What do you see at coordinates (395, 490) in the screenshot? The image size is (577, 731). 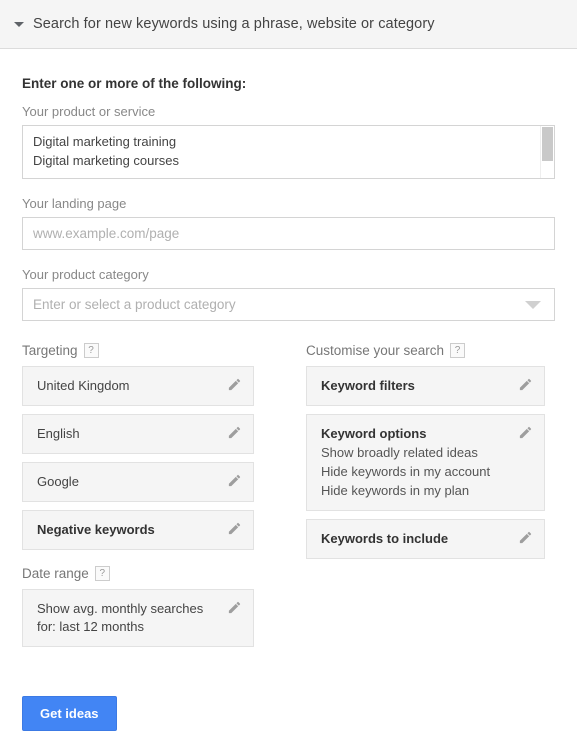 I see `keyword-option-item: Hide keywords in my plan` at bounding box center [395, 490].